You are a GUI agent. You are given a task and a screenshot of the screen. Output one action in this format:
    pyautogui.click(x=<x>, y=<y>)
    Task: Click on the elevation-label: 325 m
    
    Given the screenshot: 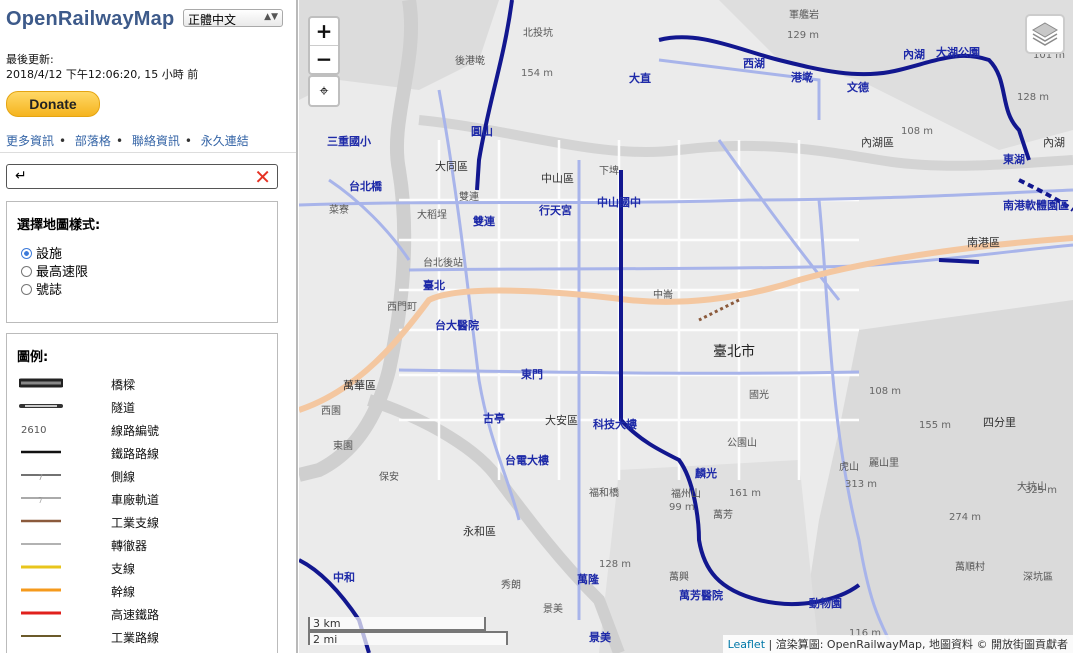 What is the action you would take?
    pyautogui.click(x=1041, y=490)
    